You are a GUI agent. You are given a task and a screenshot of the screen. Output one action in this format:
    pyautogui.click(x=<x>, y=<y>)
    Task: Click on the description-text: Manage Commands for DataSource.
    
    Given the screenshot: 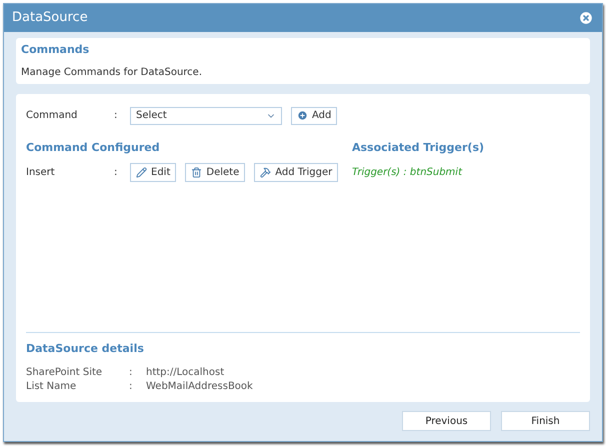 What is the action you would take?
    pyautogui.click(x=112, y=73)
    